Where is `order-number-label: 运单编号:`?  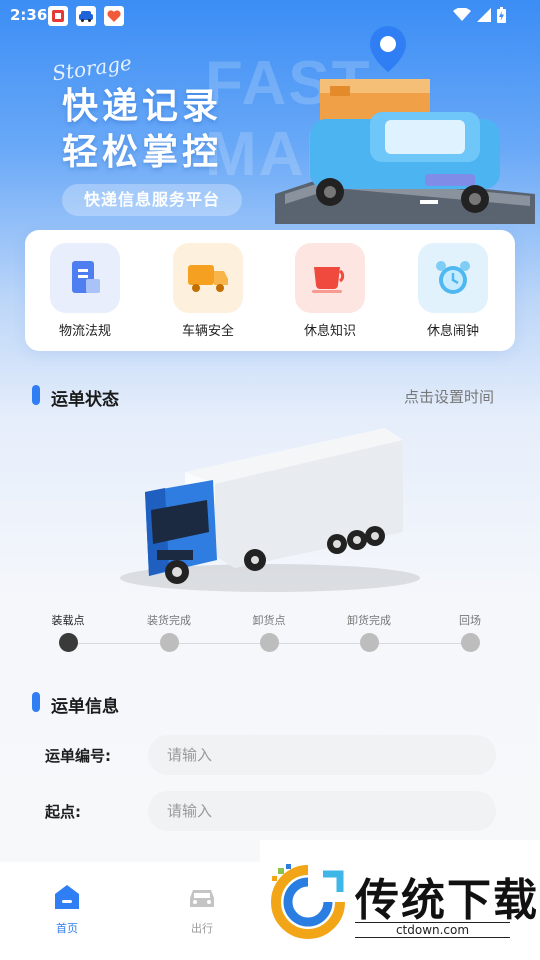
order-number-label: 运单编号: is located at coordinates (78, 756).